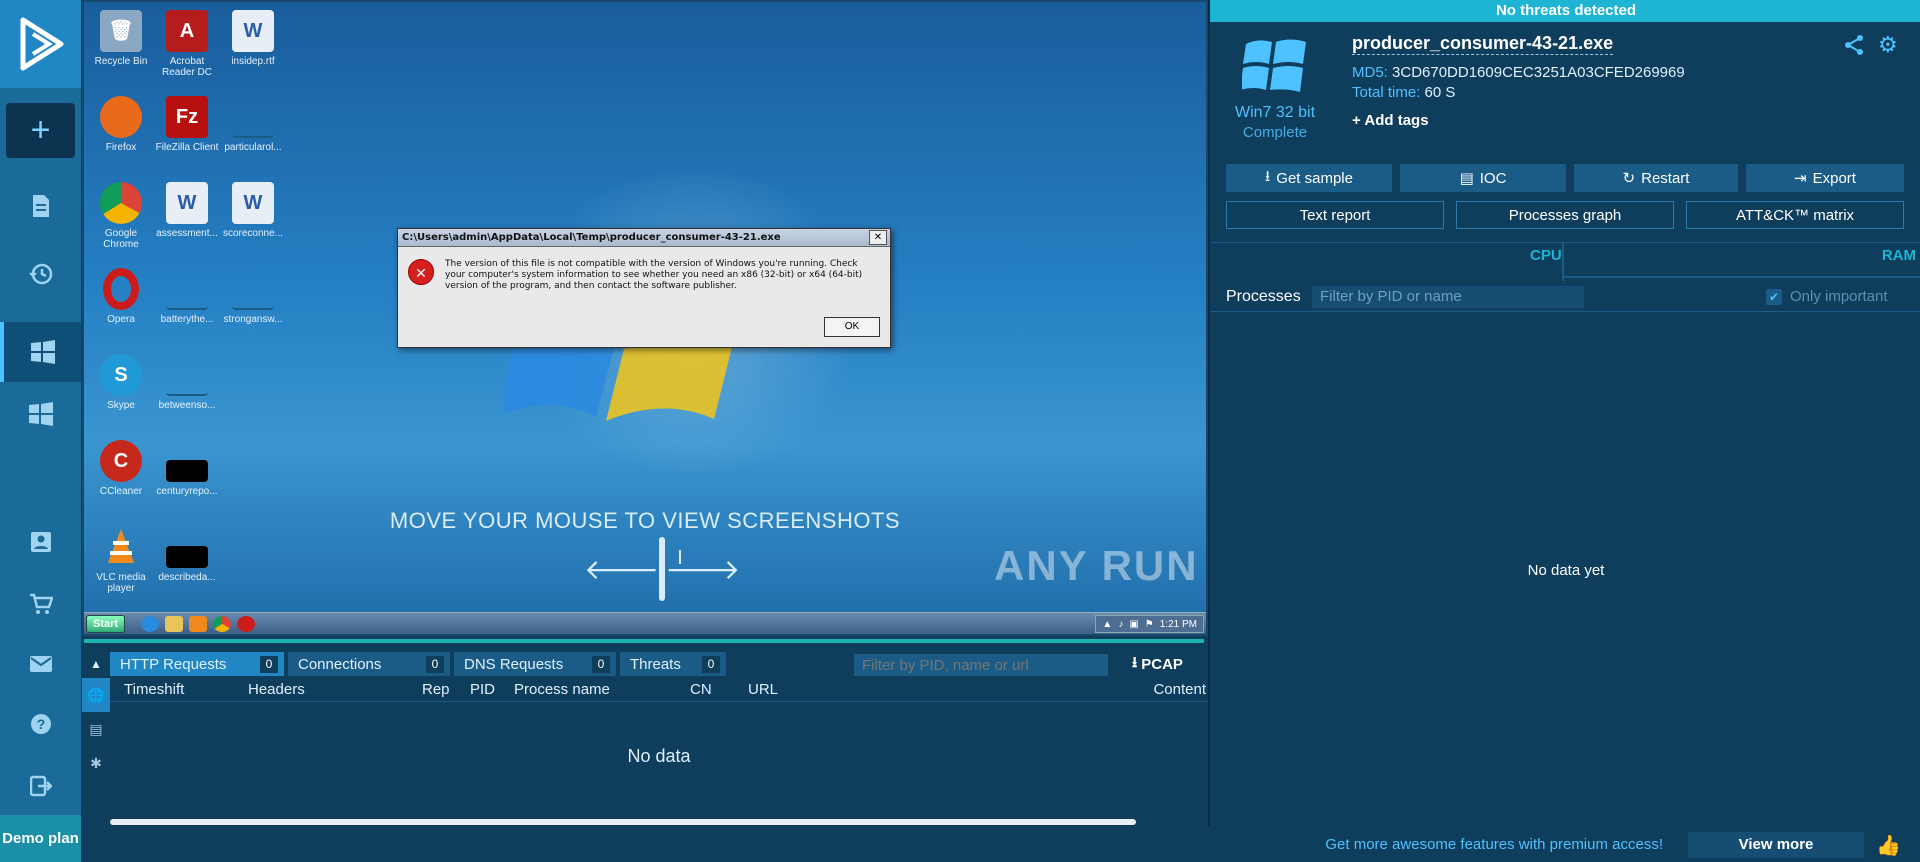 Image resolution: width=1920 pixels, height=862 pixels. I want to click on sidebar-item-public-tasks, so click(40, 414).